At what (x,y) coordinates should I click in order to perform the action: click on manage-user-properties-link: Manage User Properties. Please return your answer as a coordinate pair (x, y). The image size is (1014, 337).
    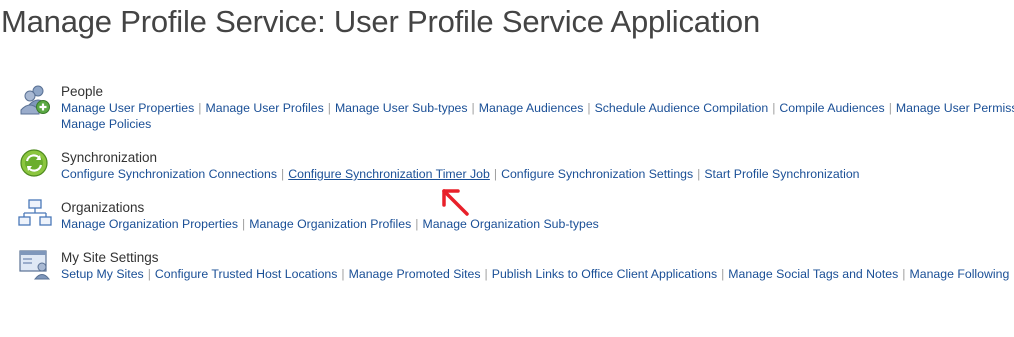
    Looking at the image, I should click on (127, 108).